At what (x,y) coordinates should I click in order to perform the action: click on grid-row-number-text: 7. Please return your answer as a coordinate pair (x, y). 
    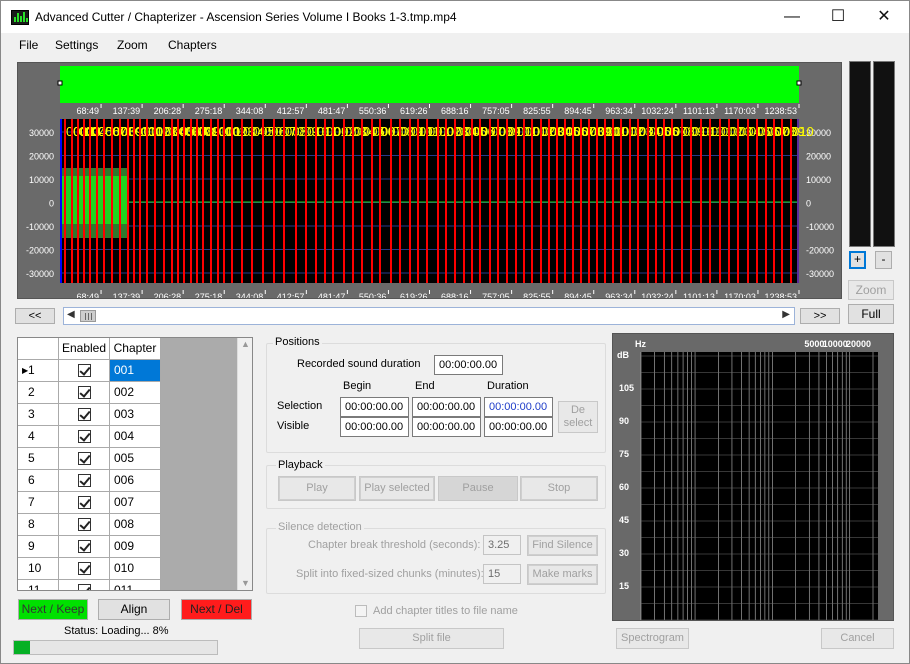
    Looking at the image, I should click on (31, 502).